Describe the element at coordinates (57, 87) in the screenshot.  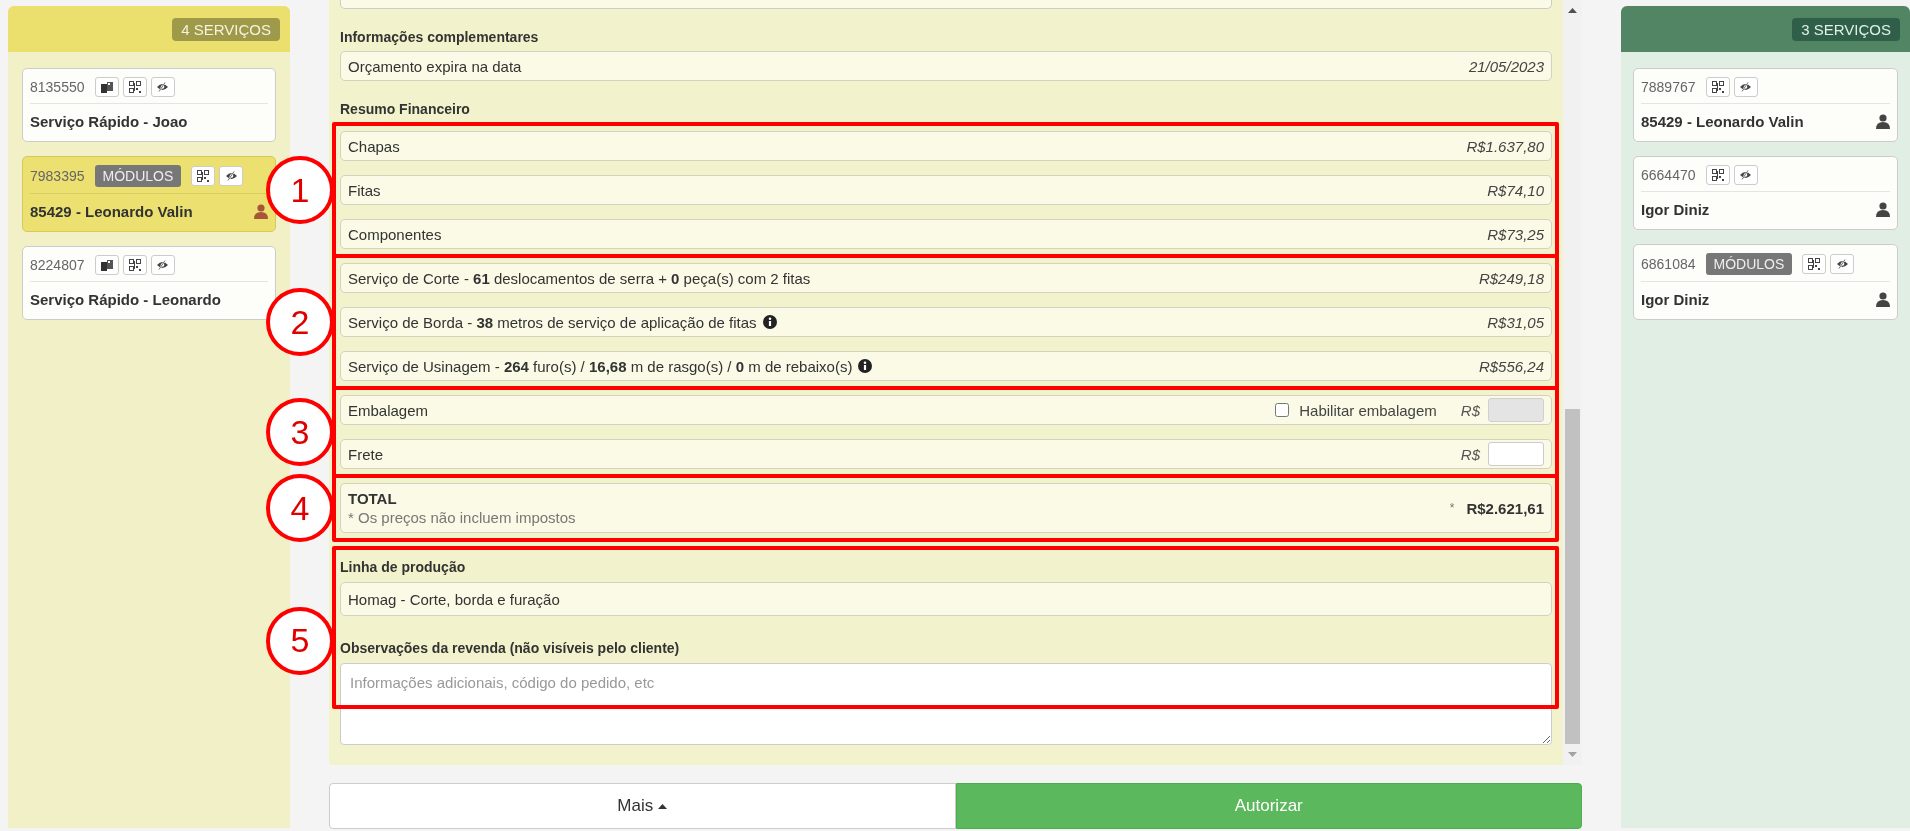
I see `order-number: 8135550` at that location.